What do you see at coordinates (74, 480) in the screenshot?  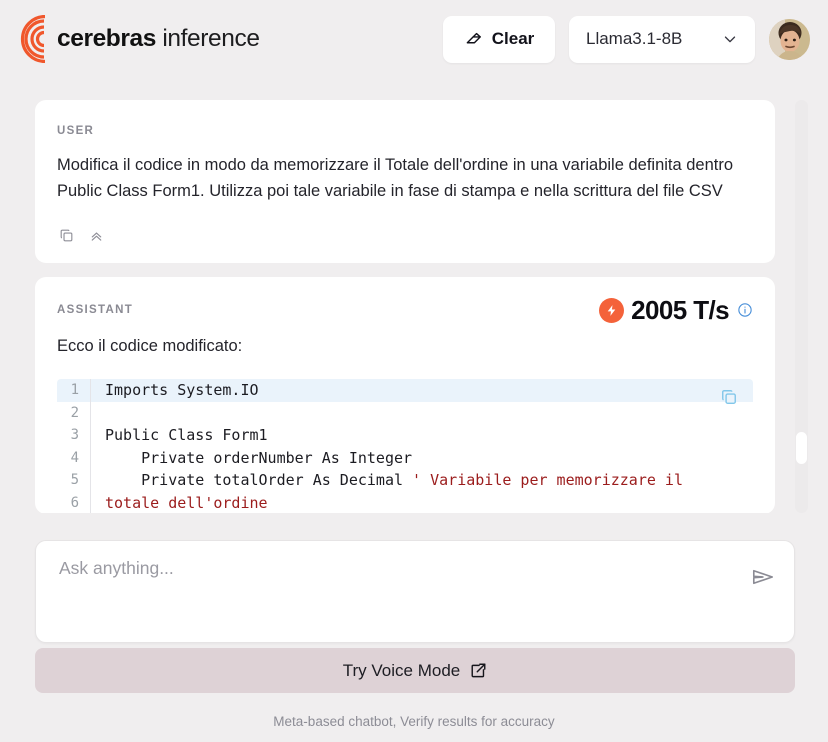 I see `code-line-number: 5` at bounding box center [74, 480].